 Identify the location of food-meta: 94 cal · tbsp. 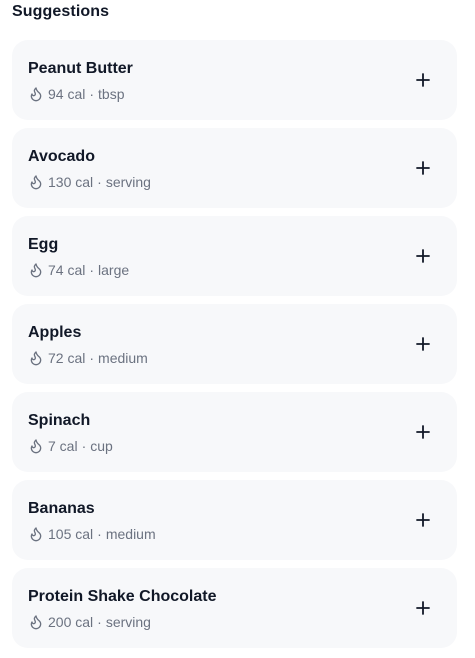
(76, 94).